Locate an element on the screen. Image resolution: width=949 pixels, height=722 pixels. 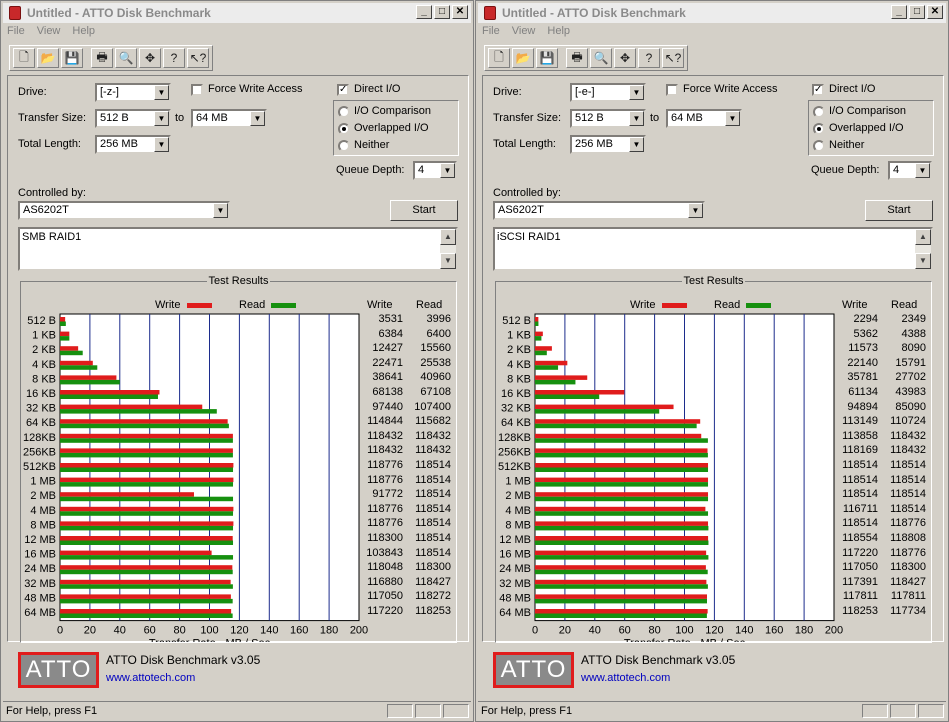
toolbar: 🗋 📂 💾 🖶 🔍 ✥ ? ↖? is located at coordinates (111, 58).